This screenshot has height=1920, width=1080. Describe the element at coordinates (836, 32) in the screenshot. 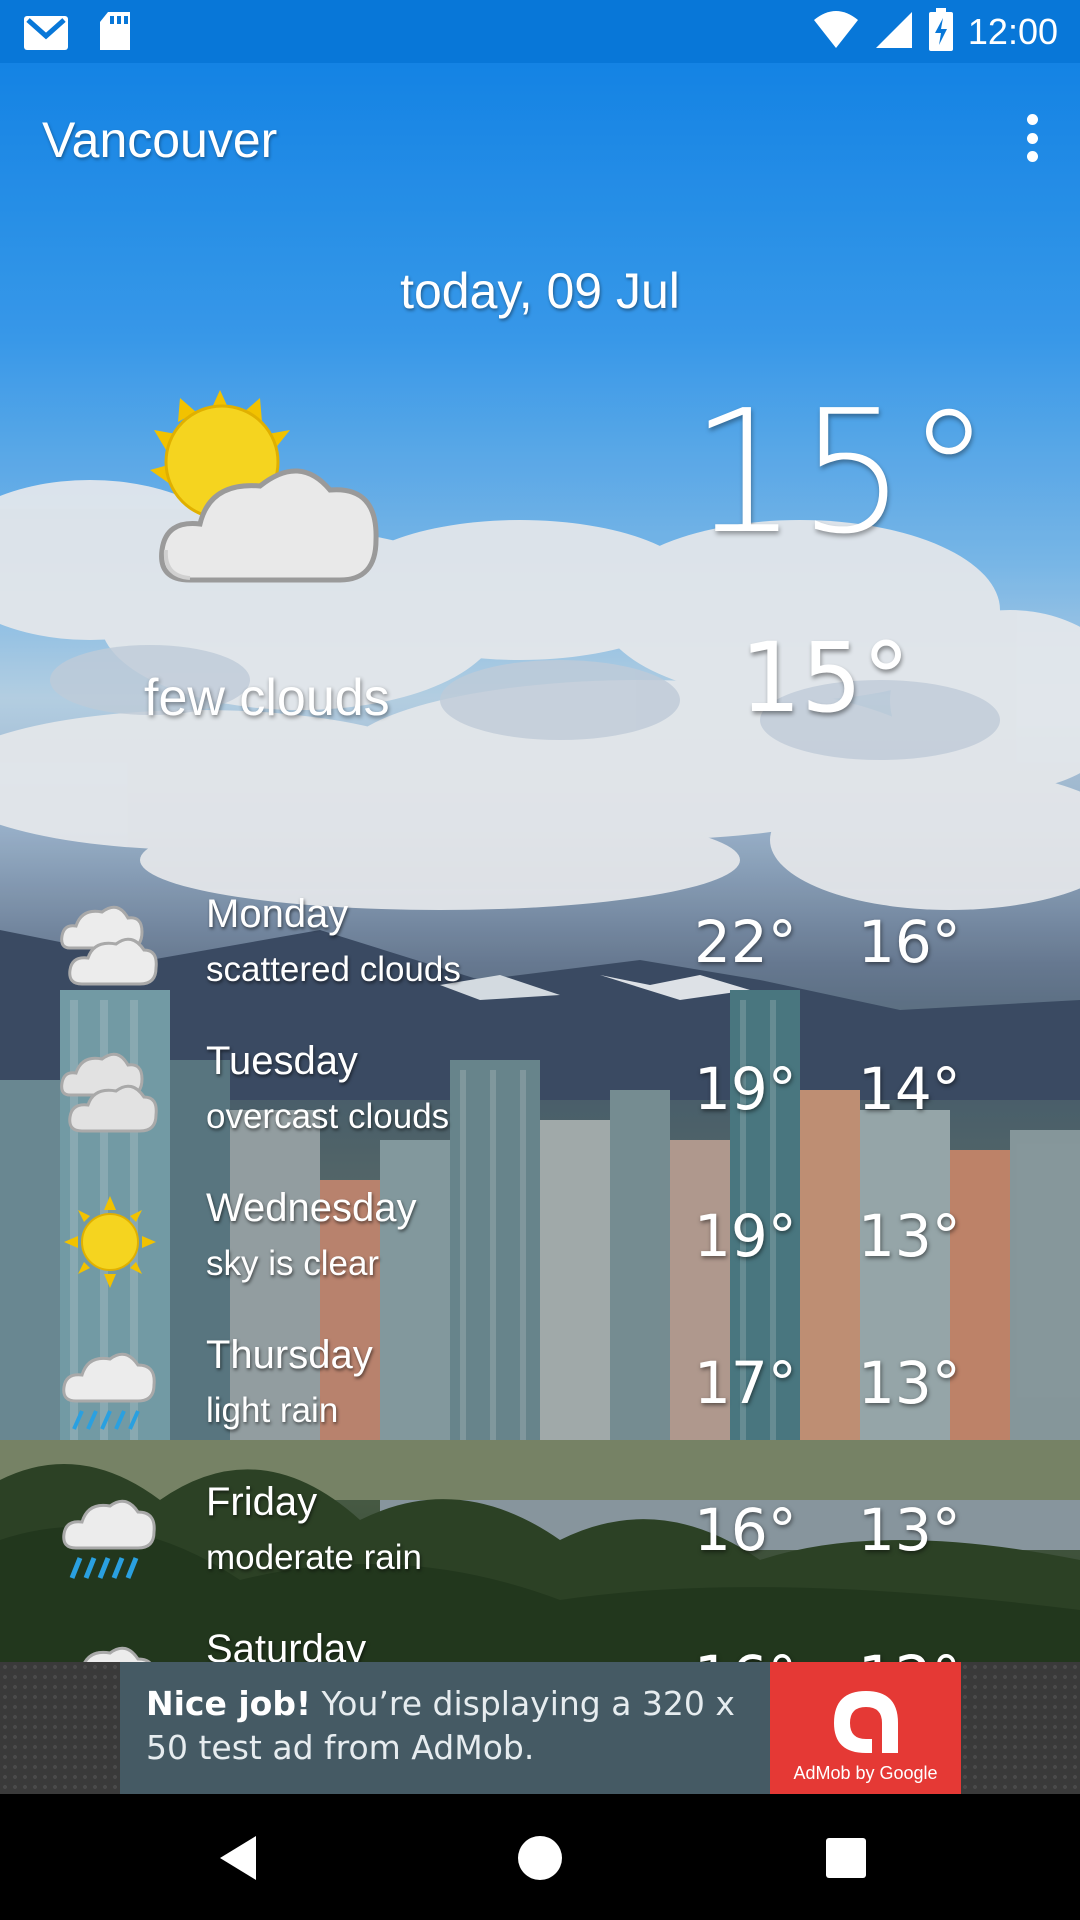

I see `wifi-icon` at that location.